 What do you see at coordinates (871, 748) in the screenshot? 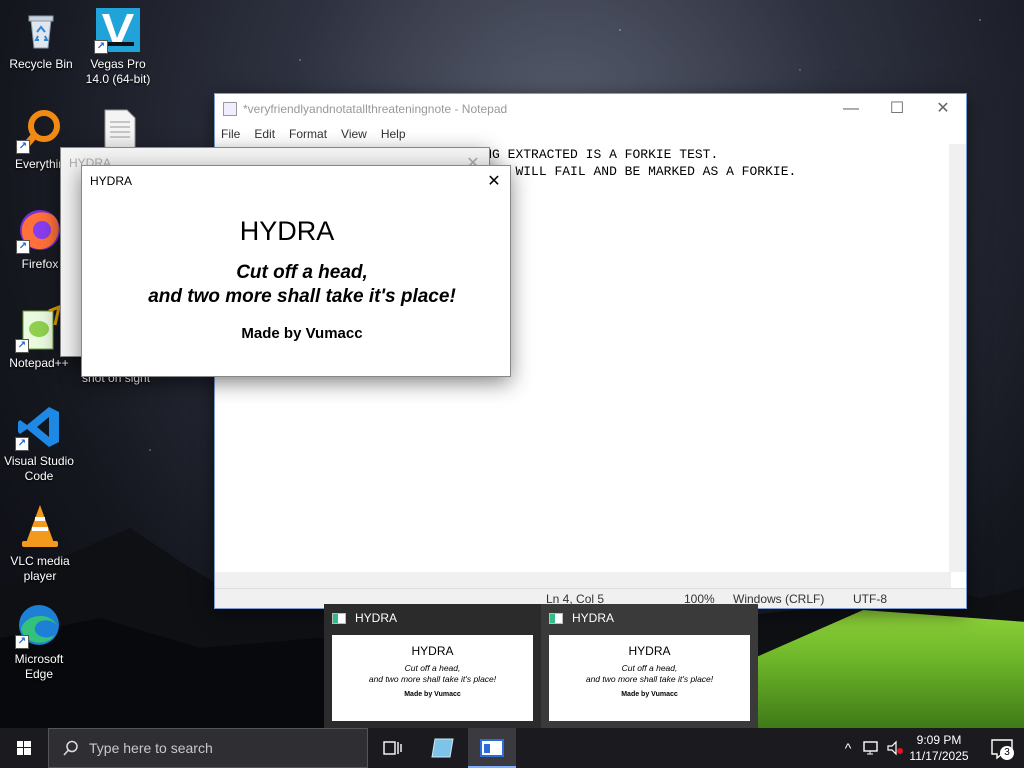
I see `network-icon` at bounding box center [871, 748].